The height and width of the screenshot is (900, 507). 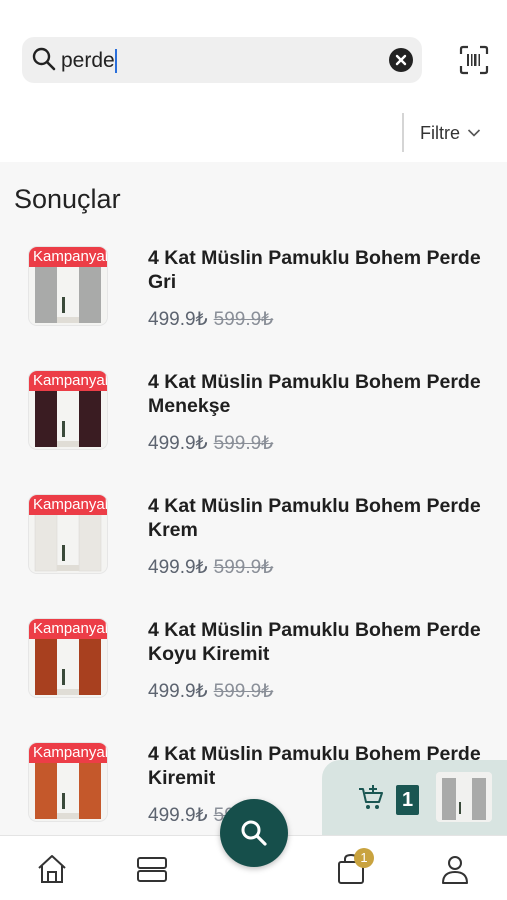 What do you see at coordinates (371, 797) in the screenshot?
I see `cart-plus-icon` at bounding box center [371, 797].